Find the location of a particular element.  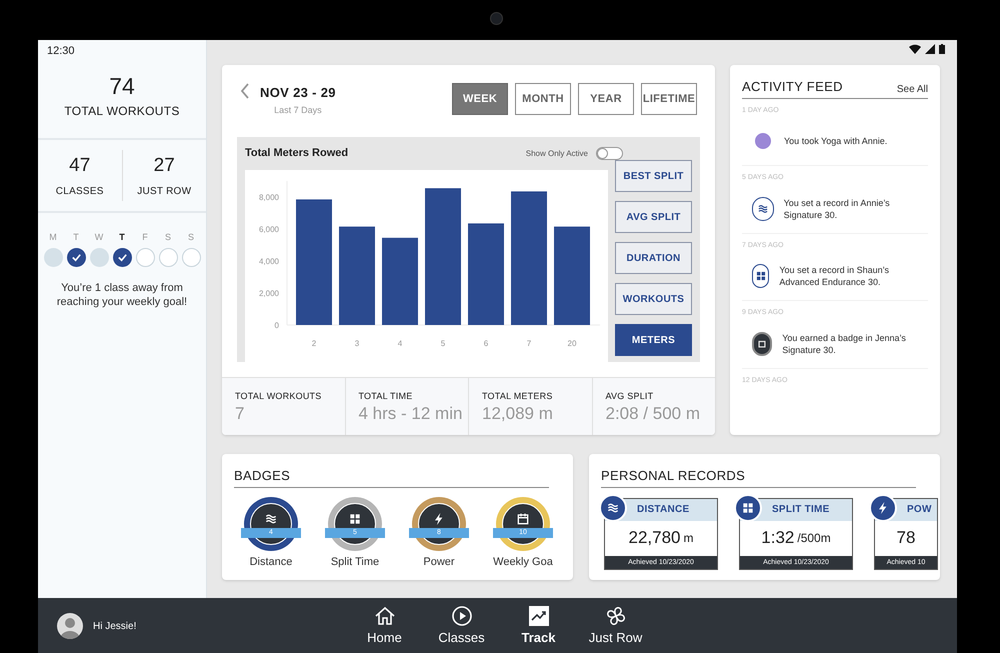

user-avatar is located at coordinates (70, 626).